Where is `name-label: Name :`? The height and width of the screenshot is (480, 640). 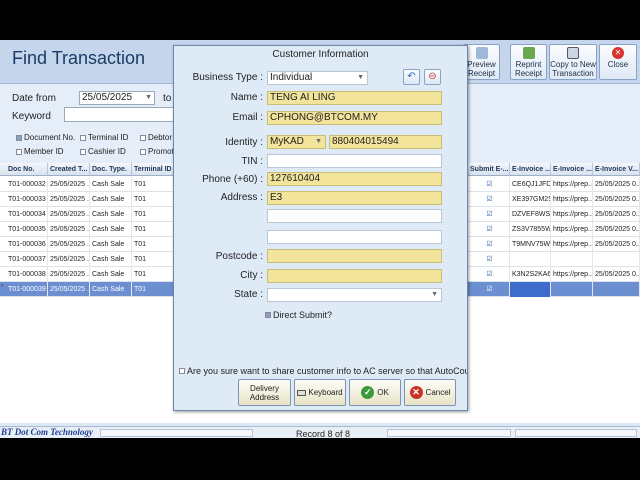
name-label: Name : is located at coordinates (246, 97).